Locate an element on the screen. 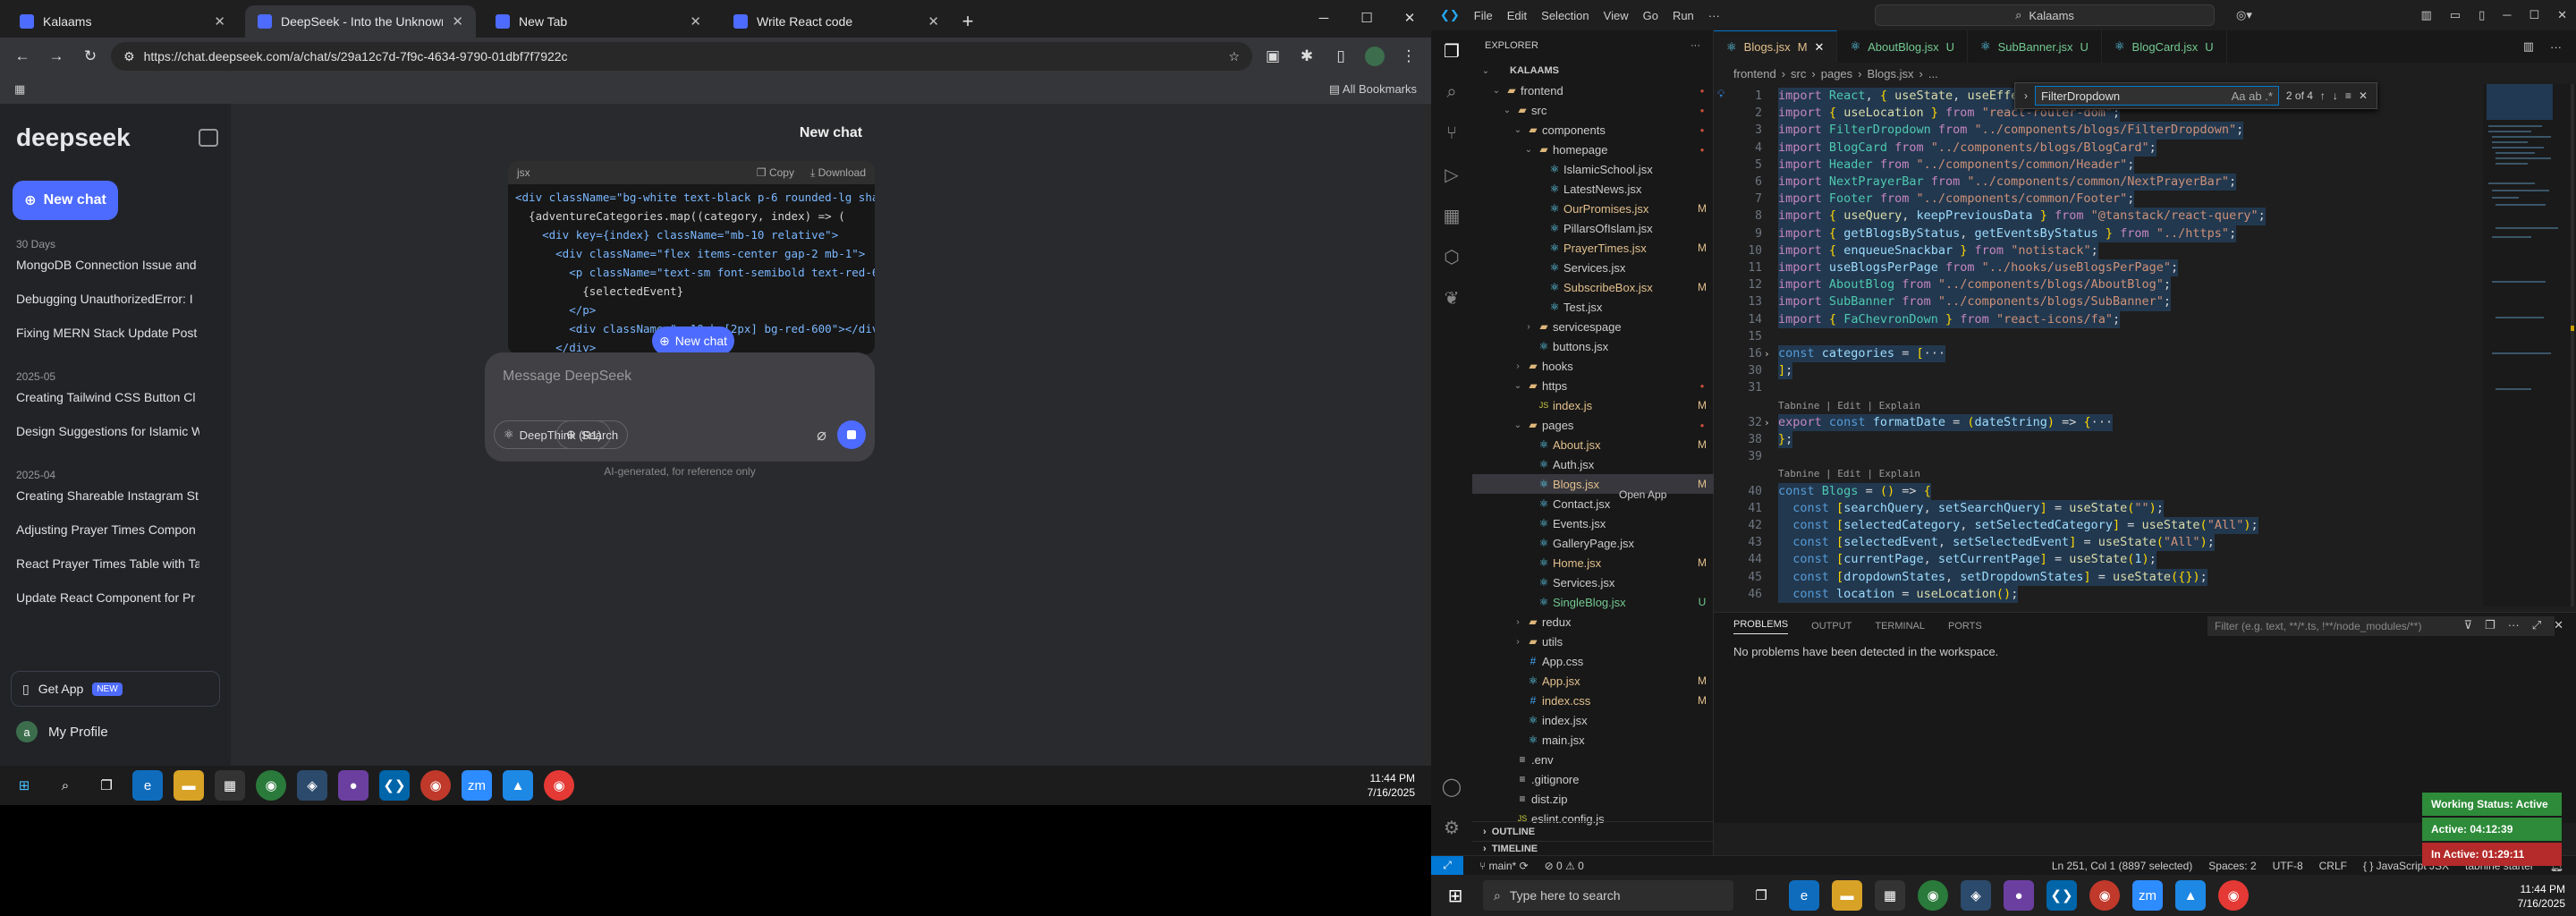 This screenshot has width=2576, height=916. more-icon: ··· is located at coordinates (2556, 47).